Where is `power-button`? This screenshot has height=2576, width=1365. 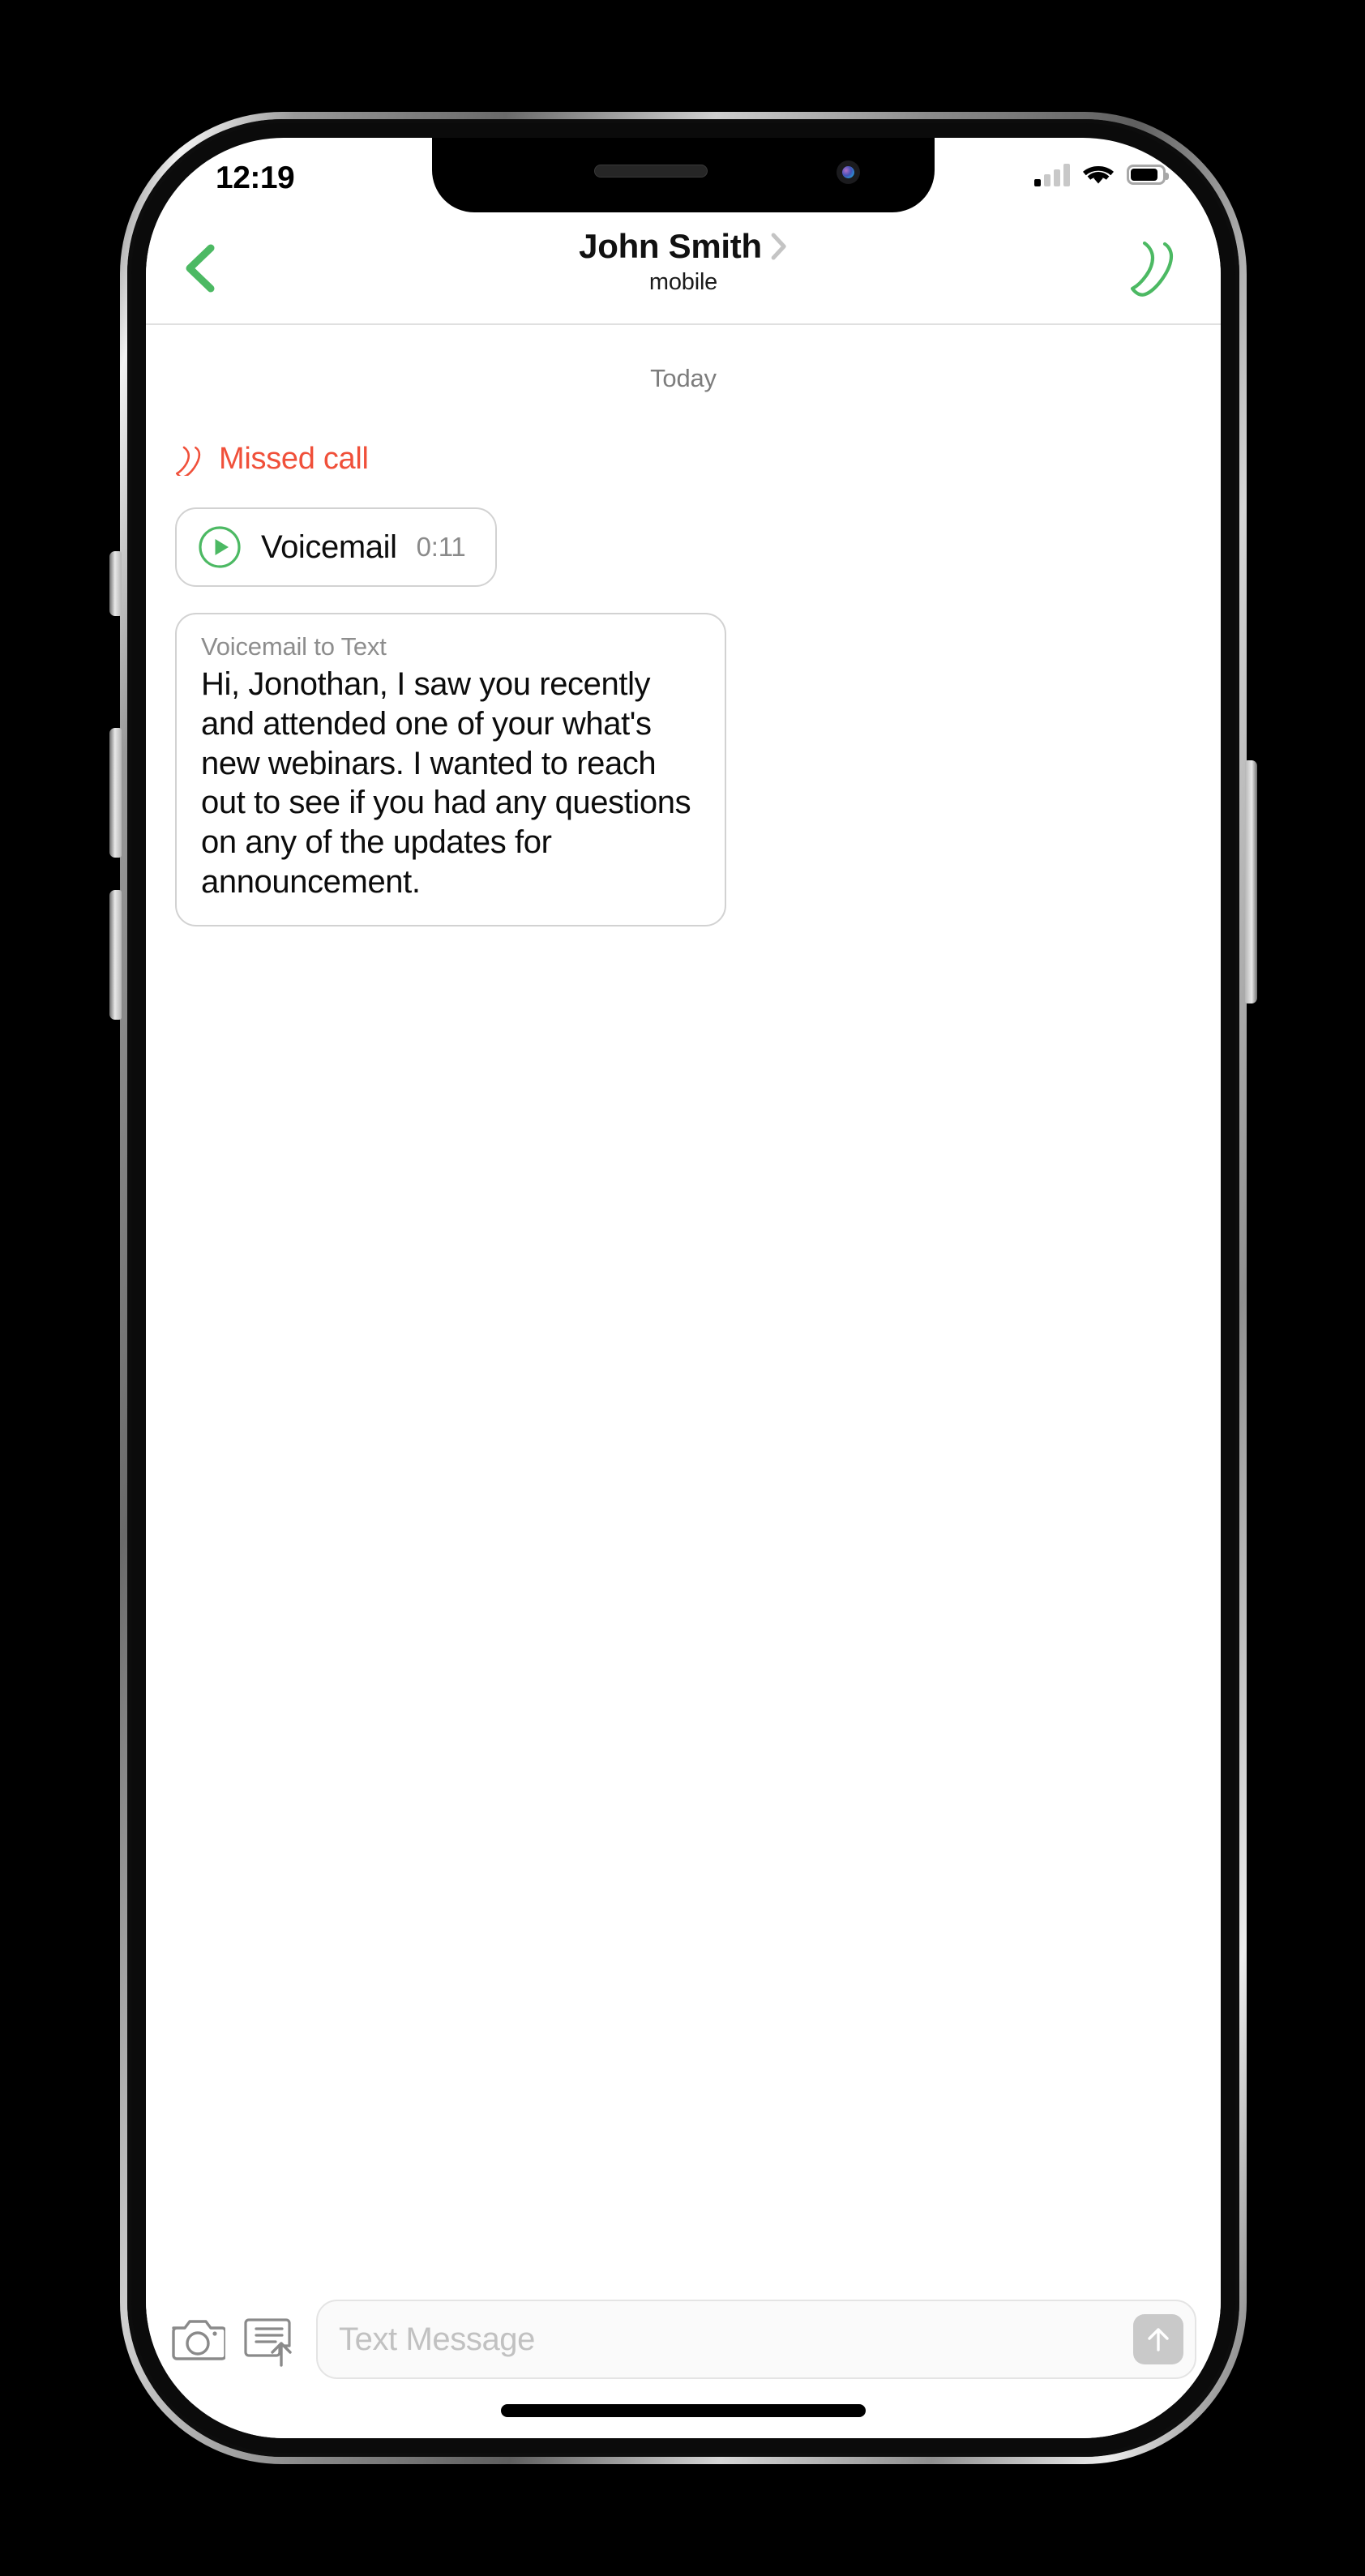
power-button is located at coordinates (1251, 882).